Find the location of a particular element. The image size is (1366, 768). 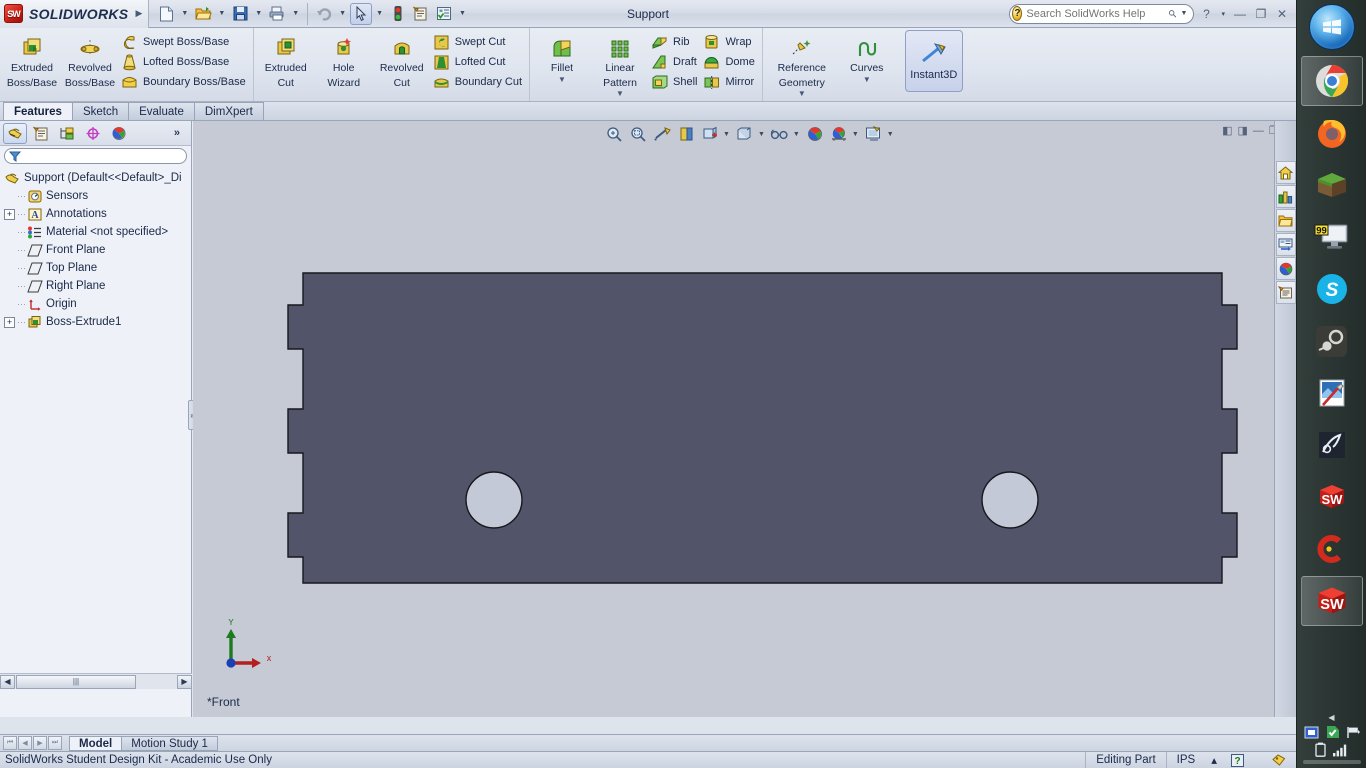

tree-item-material: ⋯ Material <not specified> is located at coordinates (97, 232).